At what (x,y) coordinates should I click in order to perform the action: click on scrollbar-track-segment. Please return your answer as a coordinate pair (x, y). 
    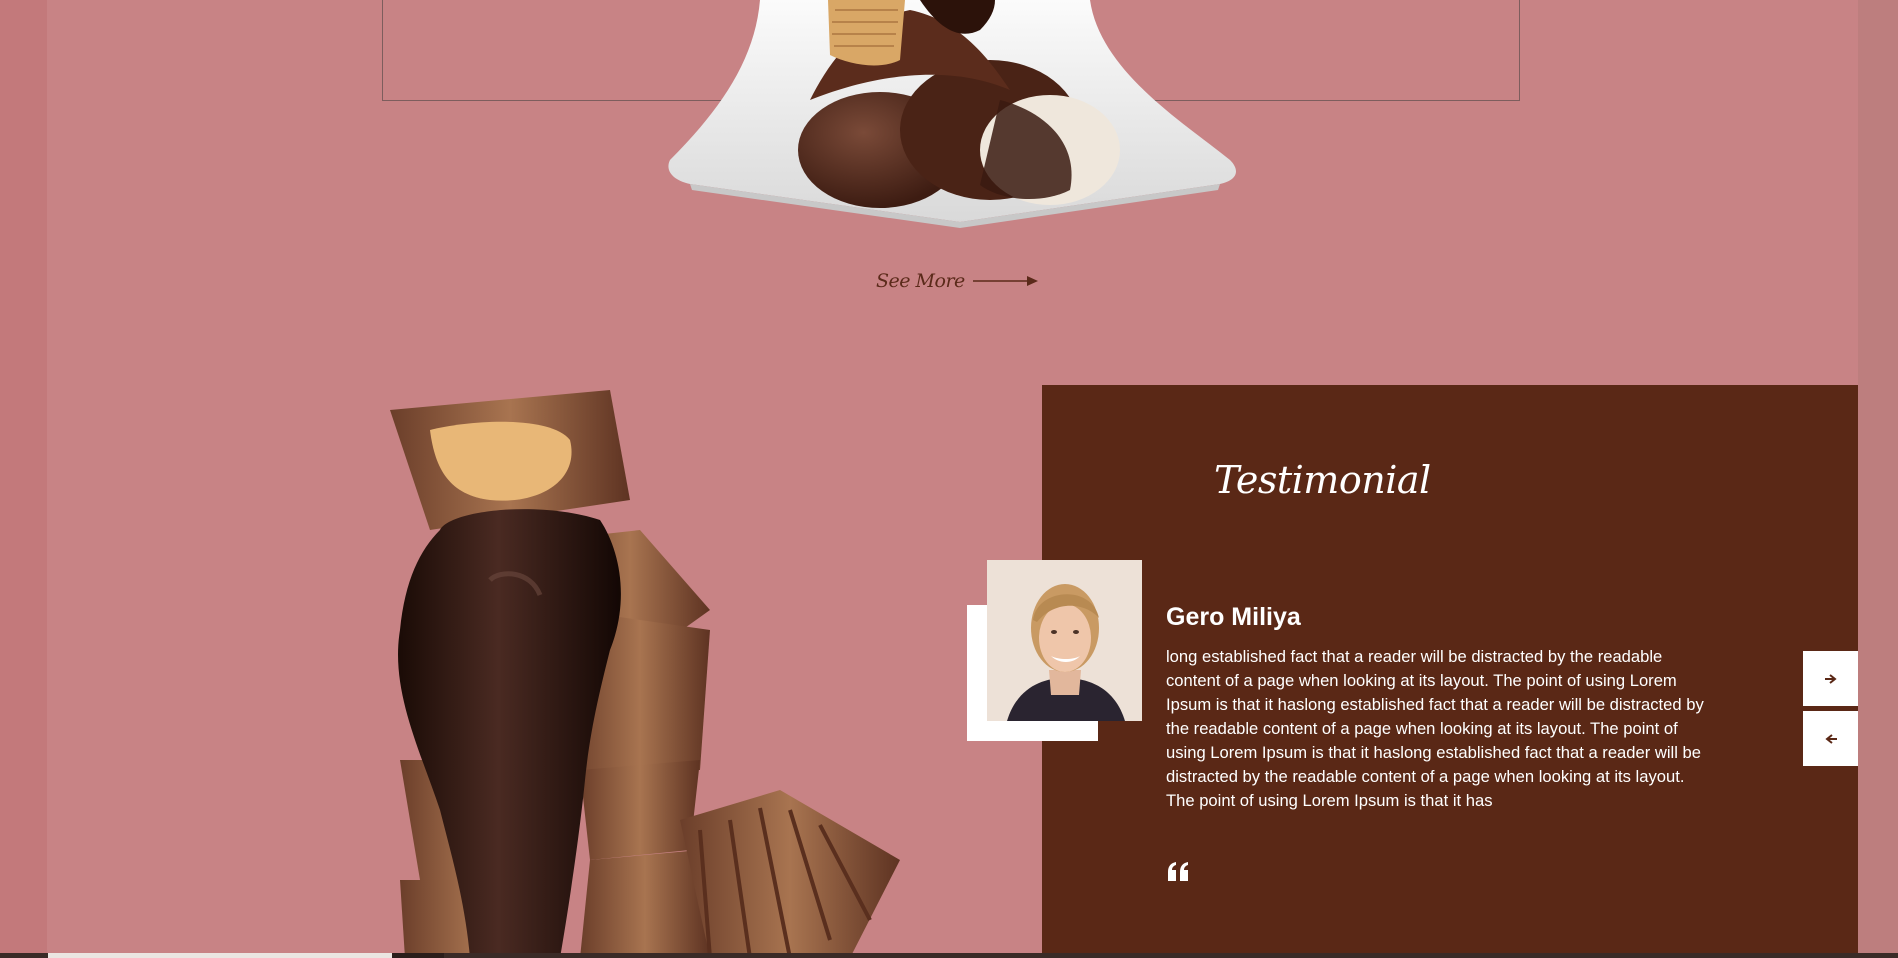
    Looking at the image, I should click on (418, 955).